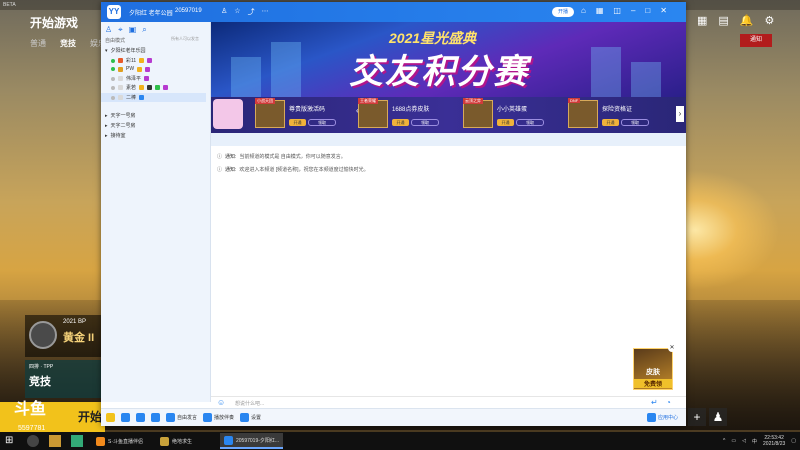 Image resolution: width=800 pixels, height=450 pixels. I want to click on minimize-icon: –, so click(633, 10).